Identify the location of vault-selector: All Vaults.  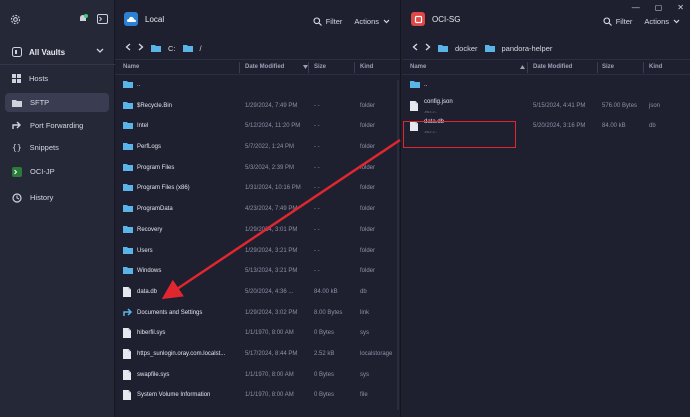
(58, 52).